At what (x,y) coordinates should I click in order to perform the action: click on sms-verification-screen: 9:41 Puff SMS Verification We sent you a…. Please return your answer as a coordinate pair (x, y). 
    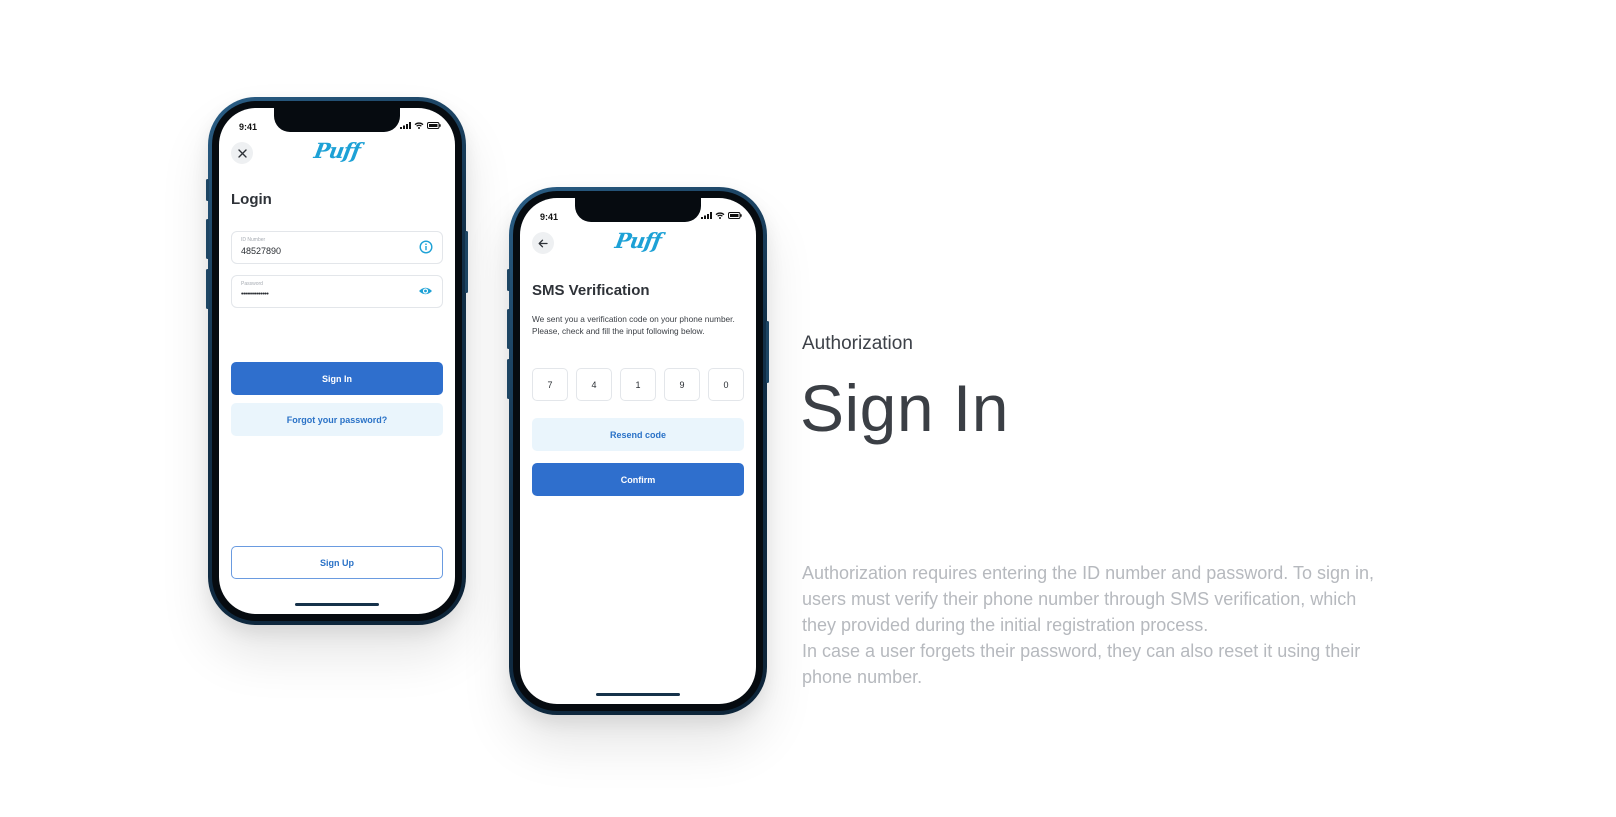
    Looking at the image, I should click on (638, 451).